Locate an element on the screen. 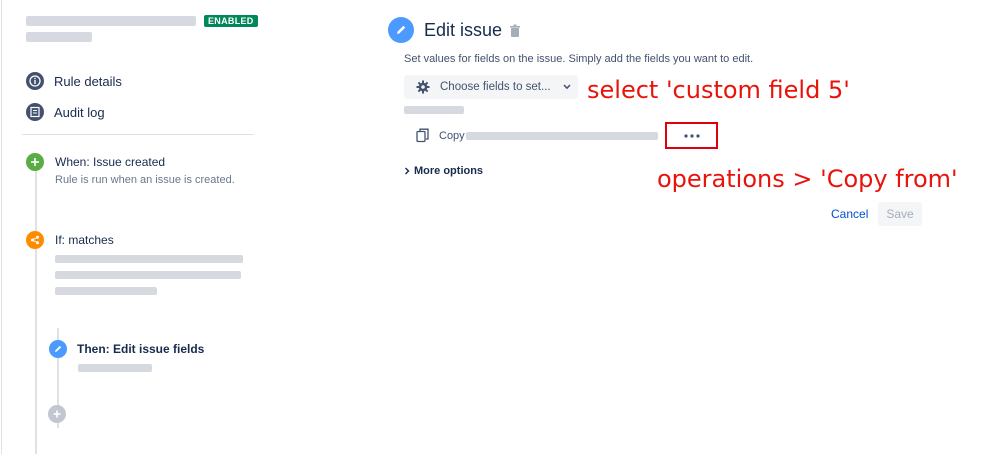  step-condition: If: matches is located at coordinates (70, 240).